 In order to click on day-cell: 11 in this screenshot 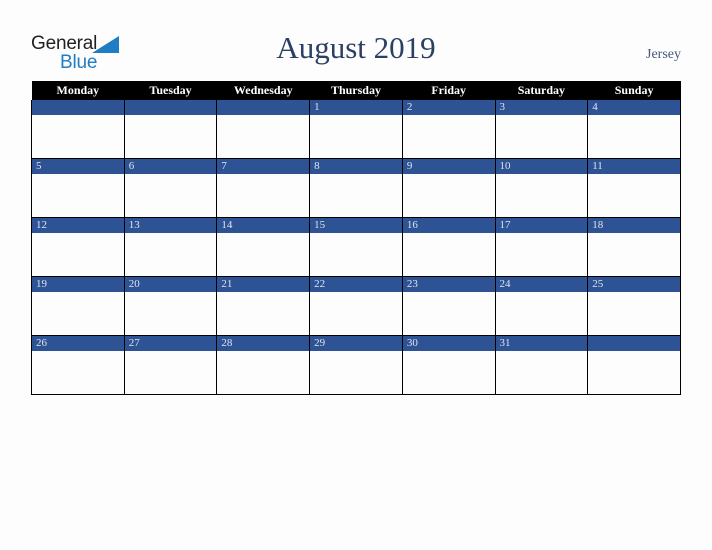, I will do `click(634, 188)`.